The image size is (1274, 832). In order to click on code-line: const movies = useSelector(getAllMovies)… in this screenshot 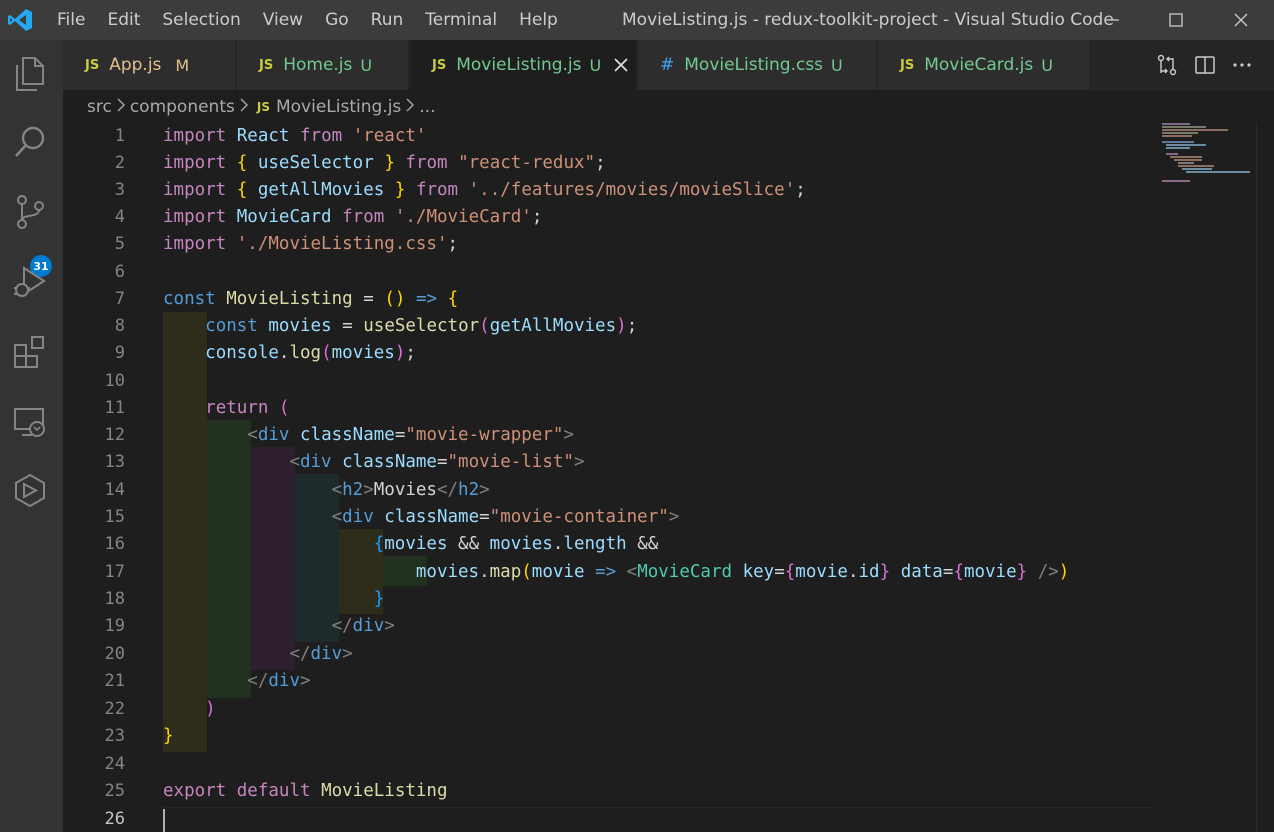, I will do `click(400, 326)`.